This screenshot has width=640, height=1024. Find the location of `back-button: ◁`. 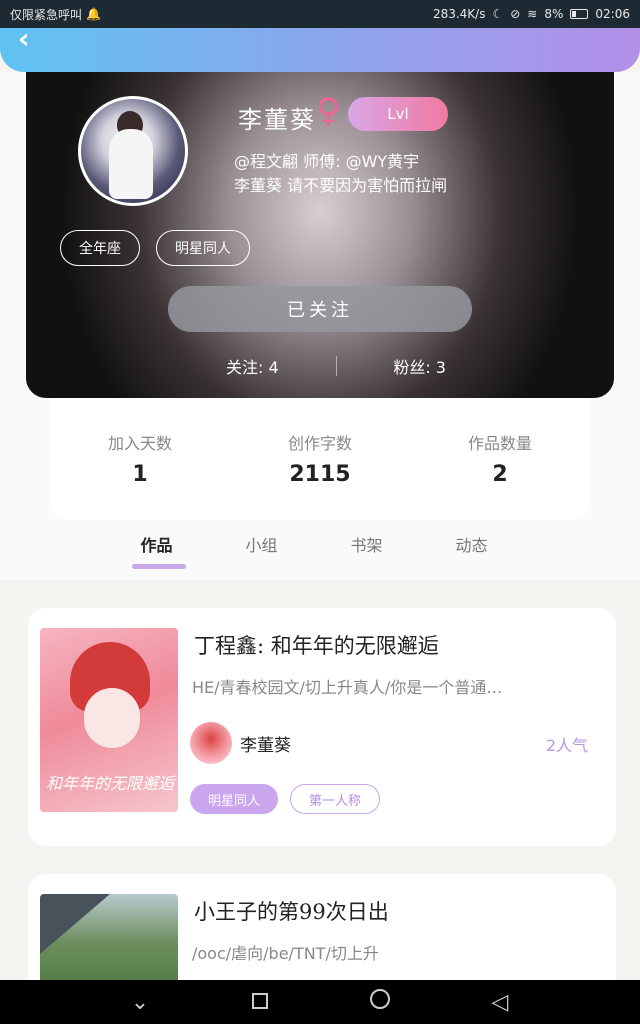

back-button: ◁ is located at coordinates (500, 1002).